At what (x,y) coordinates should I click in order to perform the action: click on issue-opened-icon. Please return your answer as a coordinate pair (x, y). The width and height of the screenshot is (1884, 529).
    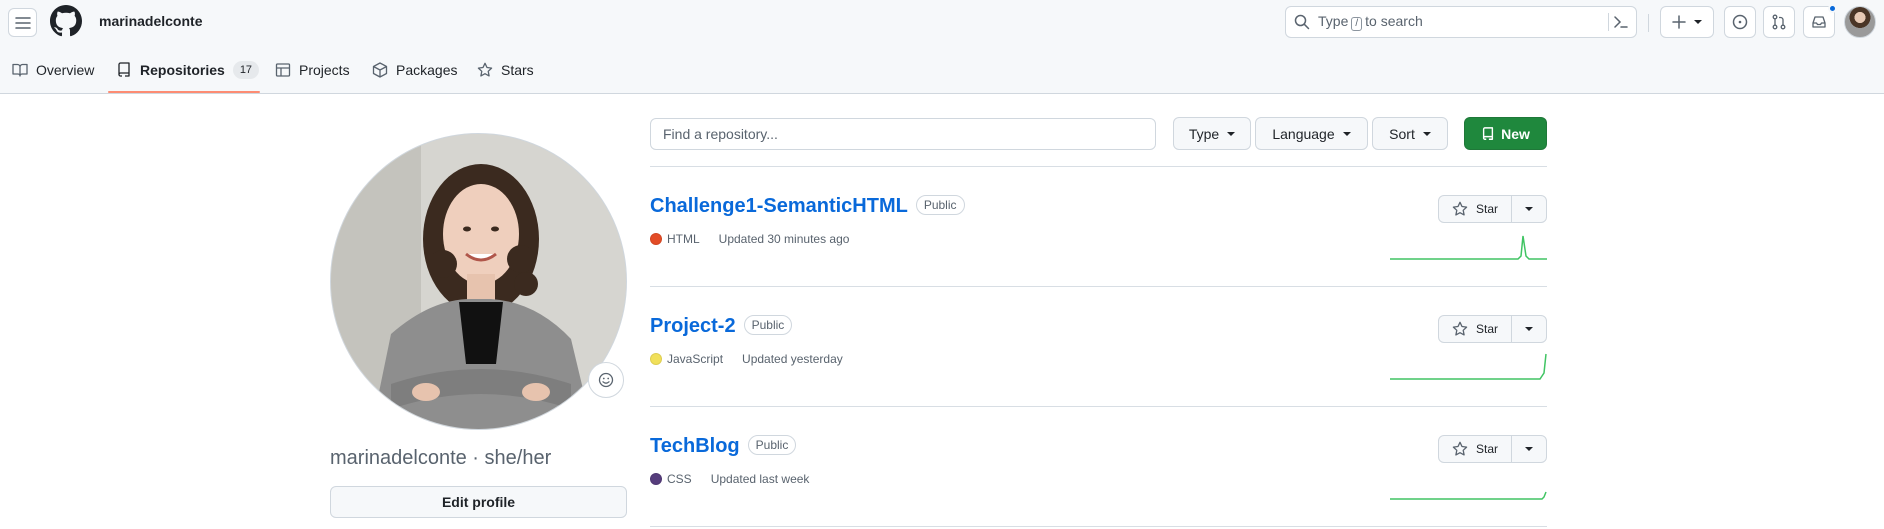
    Looking at the image, I should click on (1740, 22).